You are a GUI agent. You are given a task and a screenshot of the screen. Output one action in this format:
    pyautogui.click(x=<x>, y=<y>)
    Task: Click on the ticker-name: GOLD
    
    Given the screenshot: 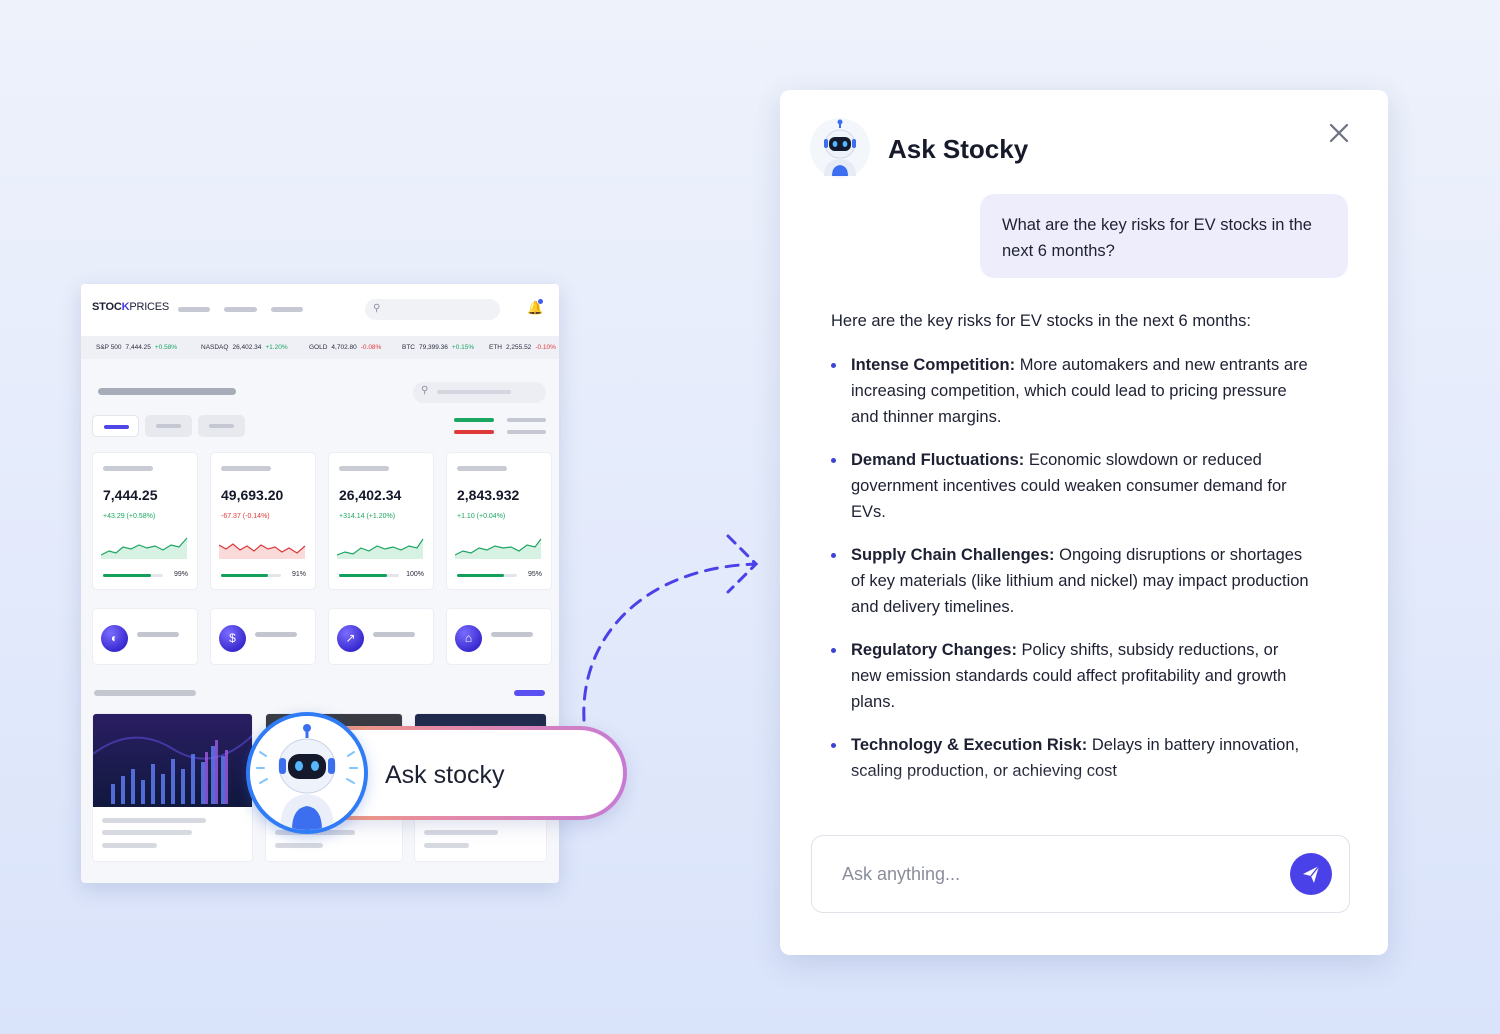 What is the action you would take?
    pyautogui.click(x=318, y=347)
    